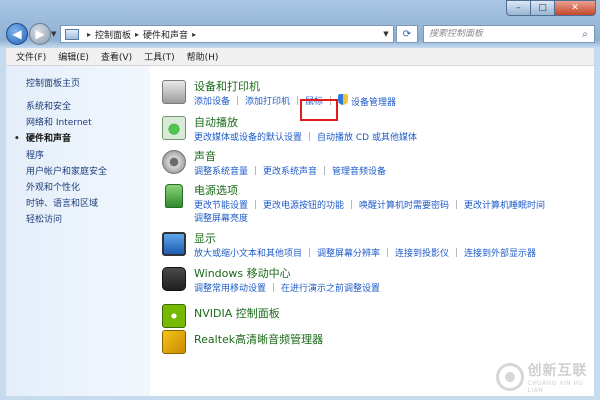 The height and width of the screenshot is (400, 600). What do you see at coordinates (227, 86) in the screenshot?
I see `category-title: 设备和打印机` at bounding box center [227, 86].